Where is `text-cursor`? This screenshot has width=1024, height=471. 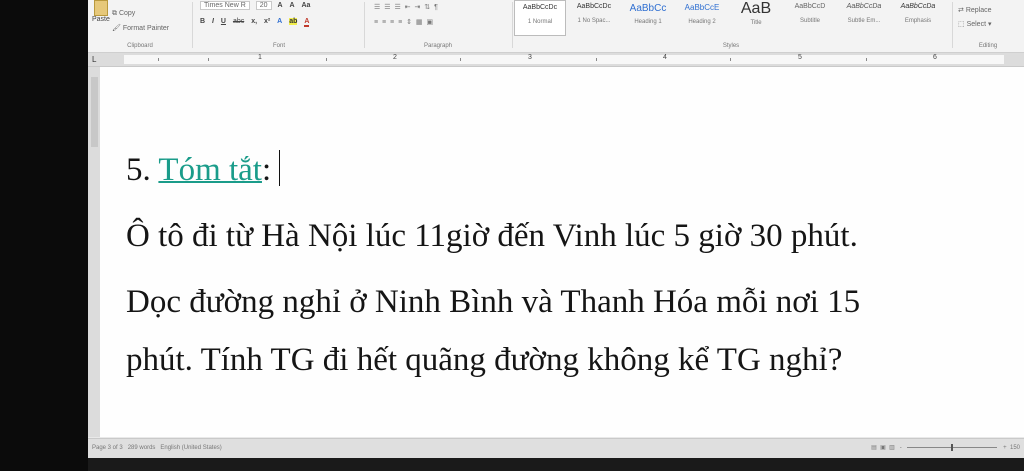
text-cursor is located at coordinates (280, 168).